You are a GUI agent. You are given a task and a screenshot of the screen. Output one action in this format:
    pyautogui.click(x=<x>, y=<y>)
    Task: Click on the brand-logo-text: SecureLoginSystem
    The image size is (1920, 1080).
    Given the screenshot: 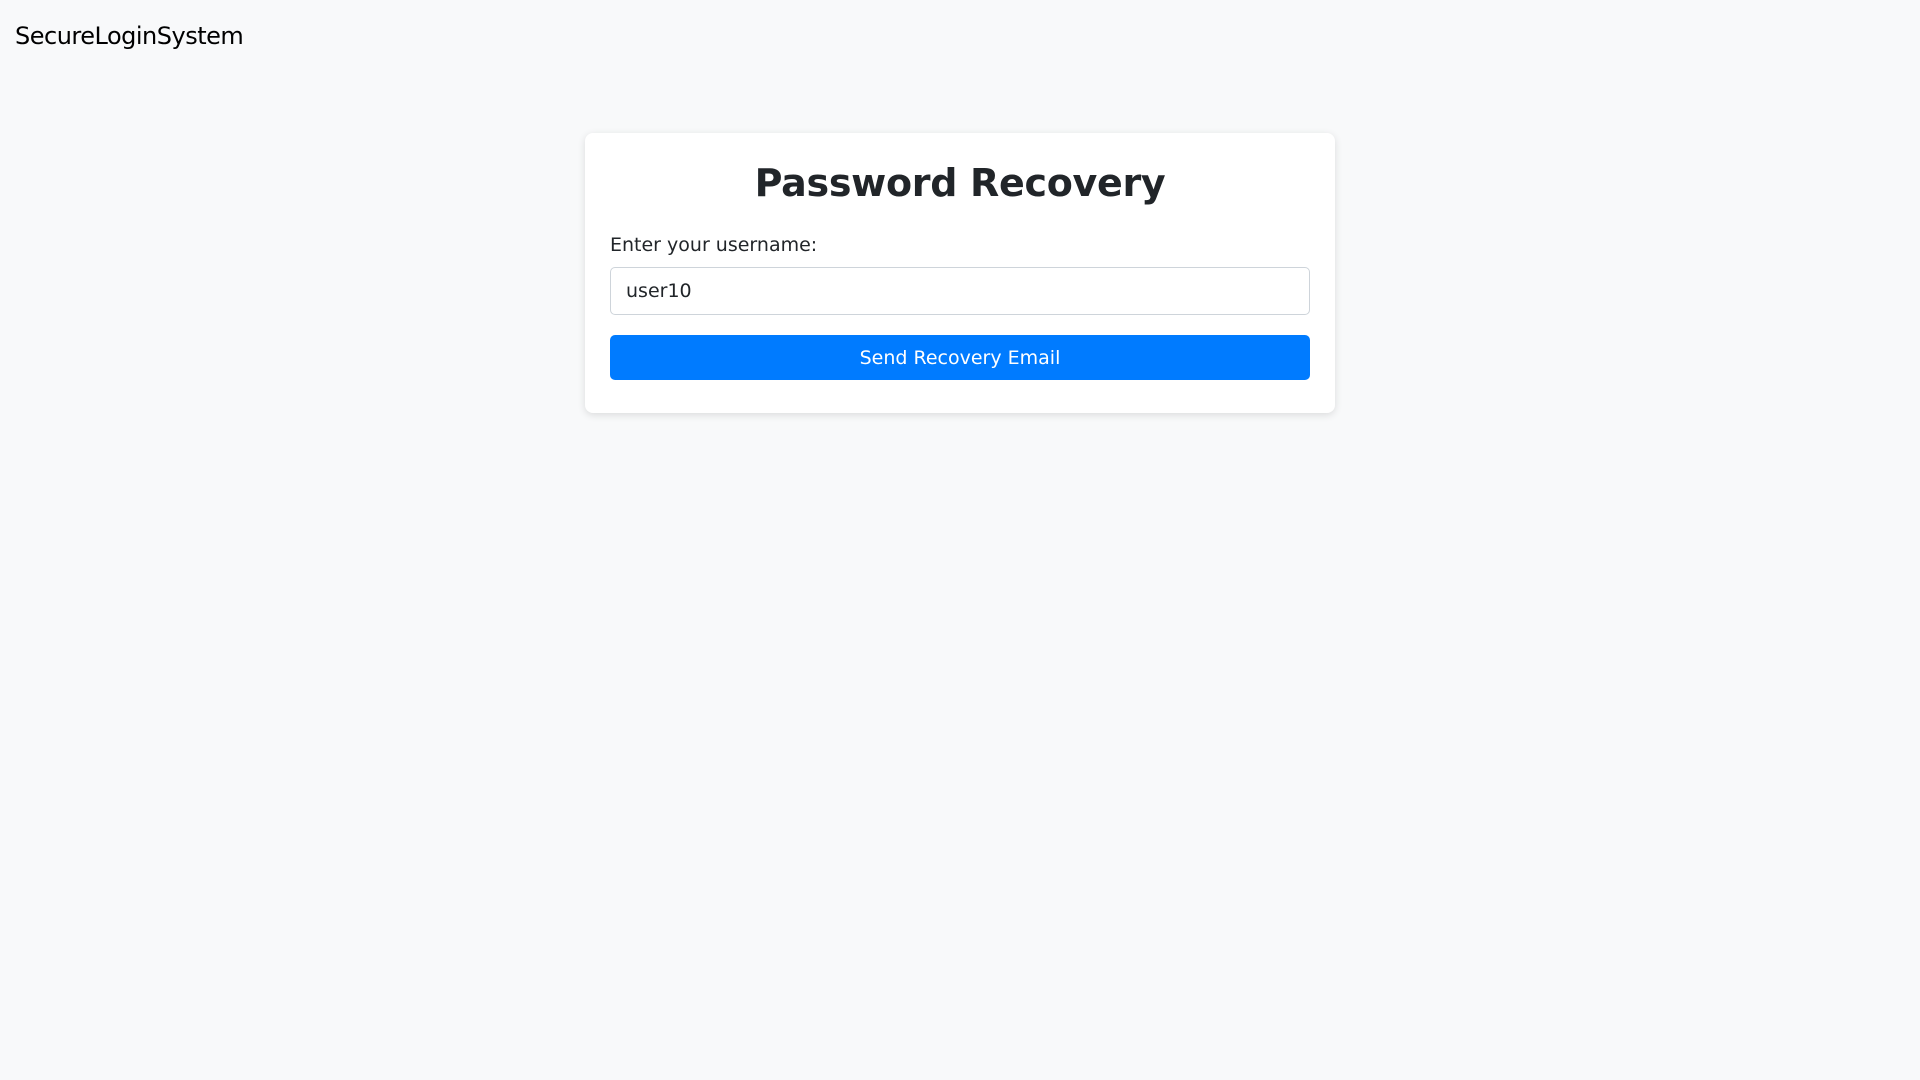 What is the action you would take?
    pyautogui.click(x=129, y=36)
    